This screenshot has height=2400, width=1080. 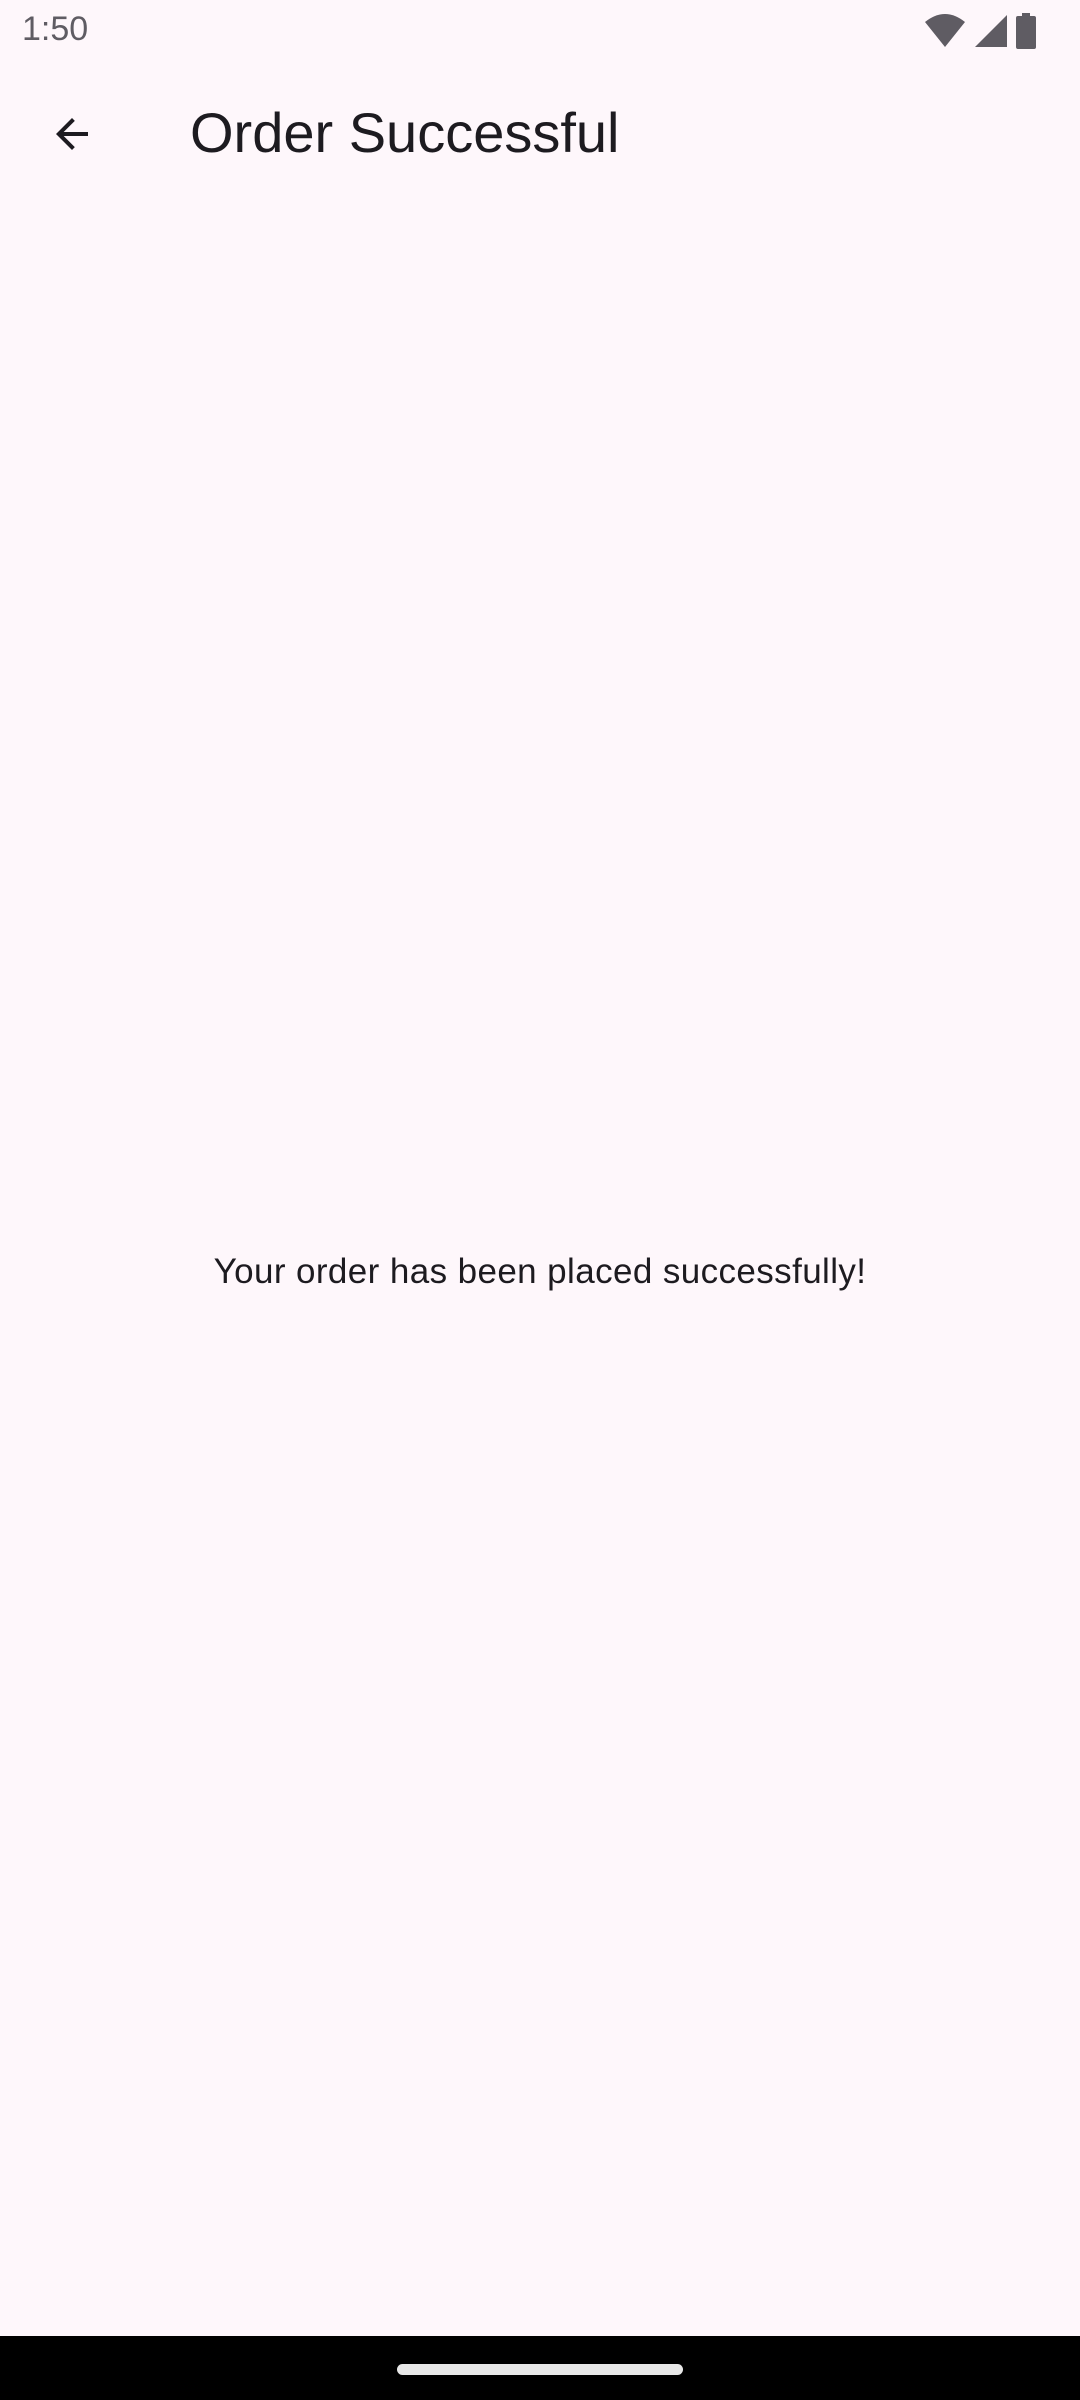 I want to click on wifi-icon, so click(x=945, y=31).